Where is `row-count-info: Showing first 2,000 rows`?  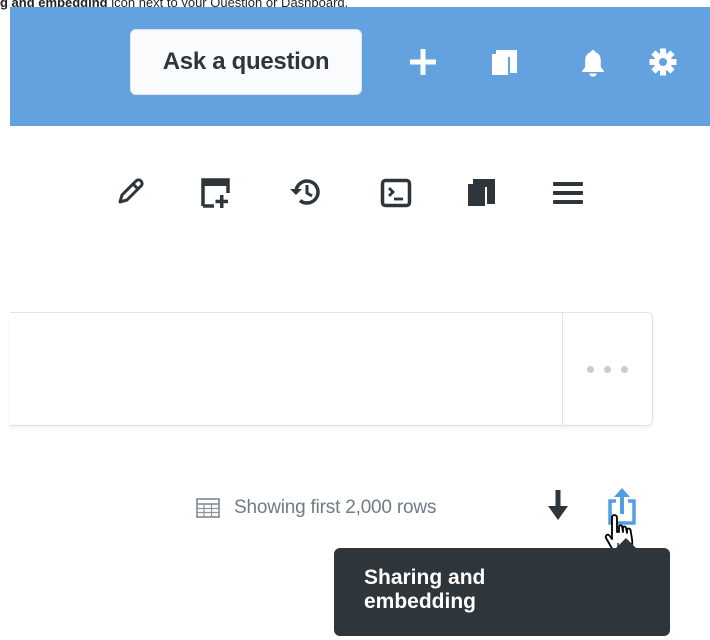
row-count-info: Showing first 2,000 rows is located at coordinates (316, 508).